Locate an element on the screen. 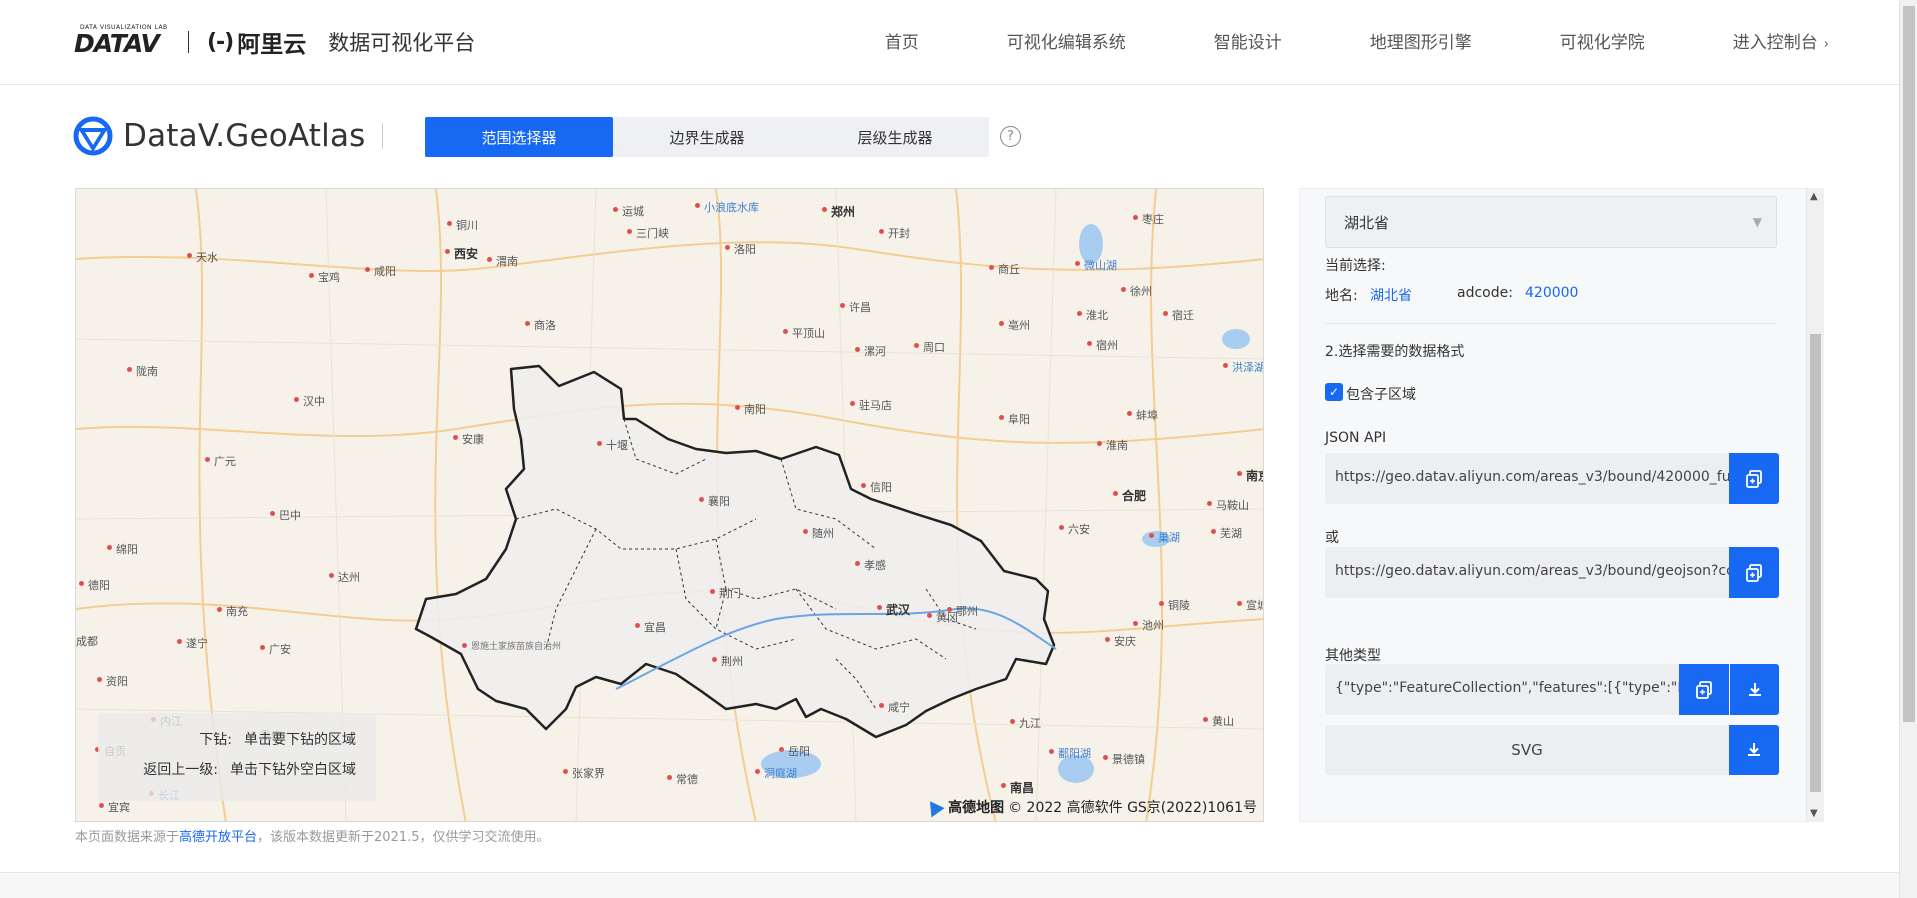 Image resolution: width=1917 pixels, height=898 pixels. copy-icon is located at coordinates (1754, 572).